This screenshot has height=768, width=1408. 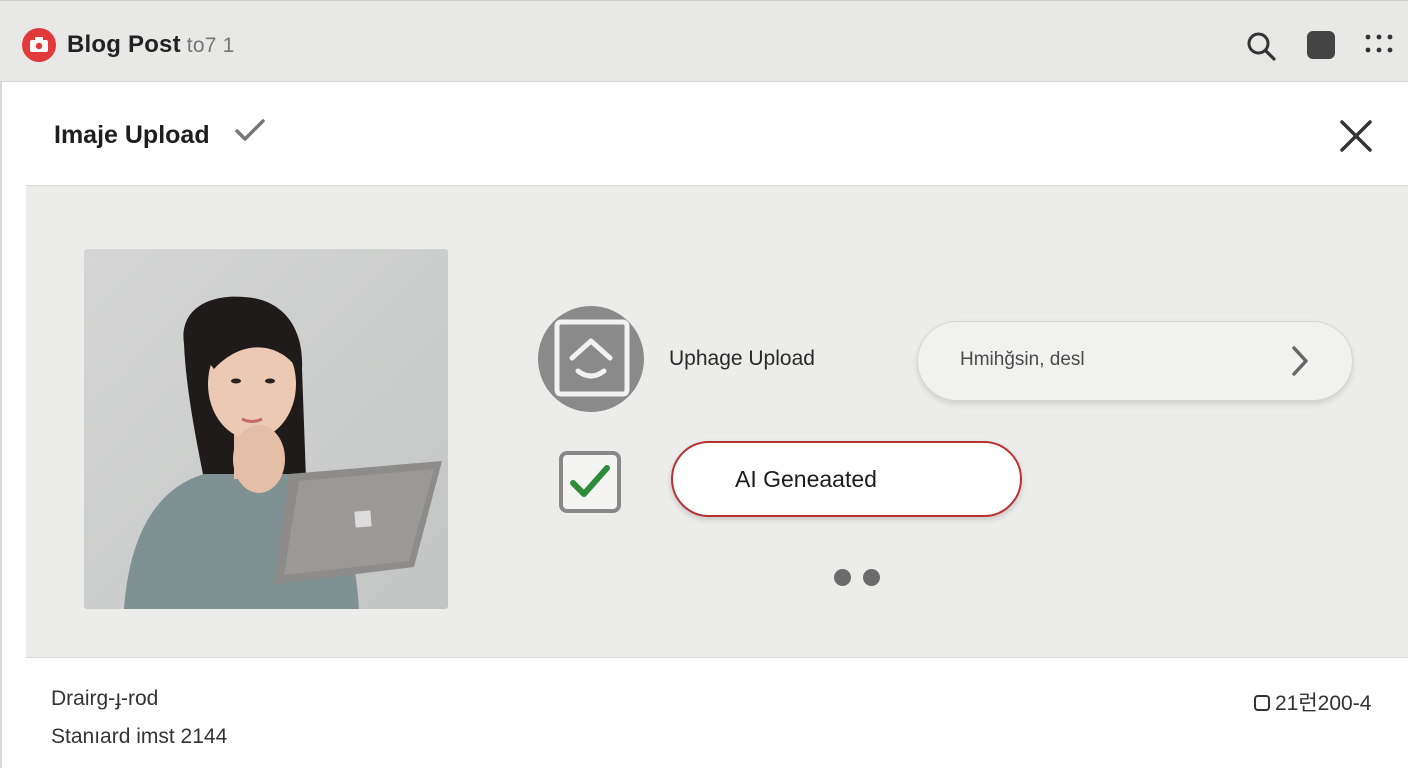 What do you see at coordinates (1261, 46) in the screenshot?
I see `search-icon` at bounding box center [1261, 46].